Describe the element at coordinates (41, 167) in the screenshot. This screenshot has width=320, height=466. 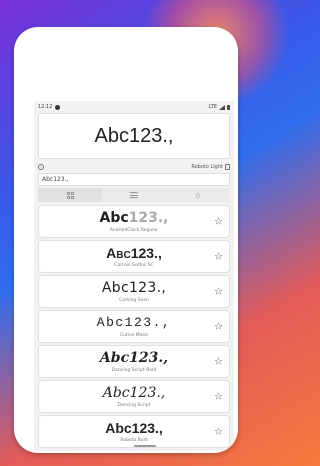
I see `info-icon: i` at that location.